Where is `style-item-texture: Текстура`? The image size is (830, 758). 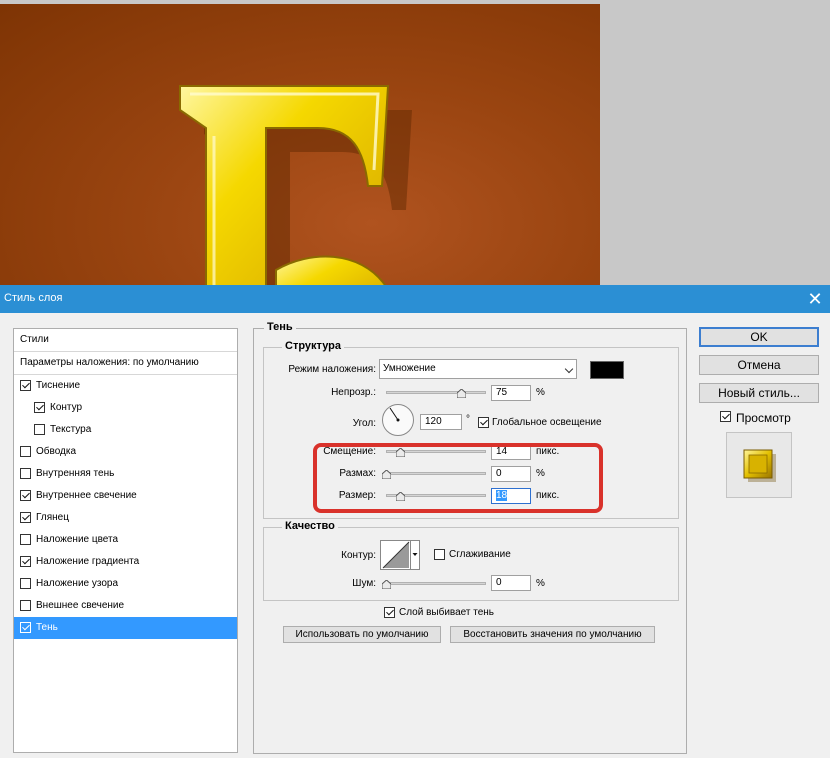 style-item-texture: Текстура is located at coordinates (125, 430).